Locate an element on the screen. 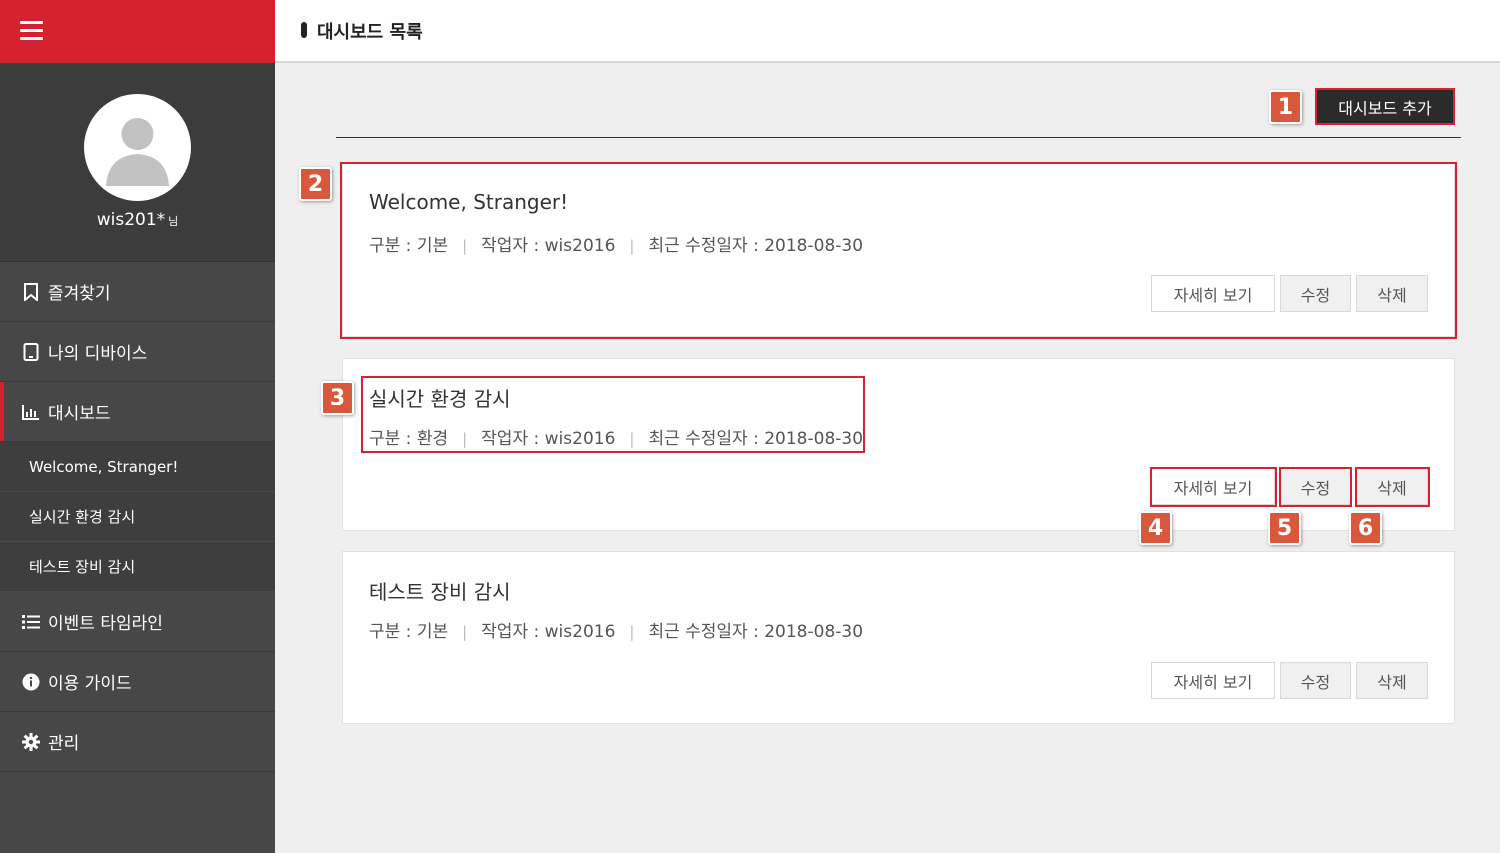  info-icon is located at coordinates (31, 682).